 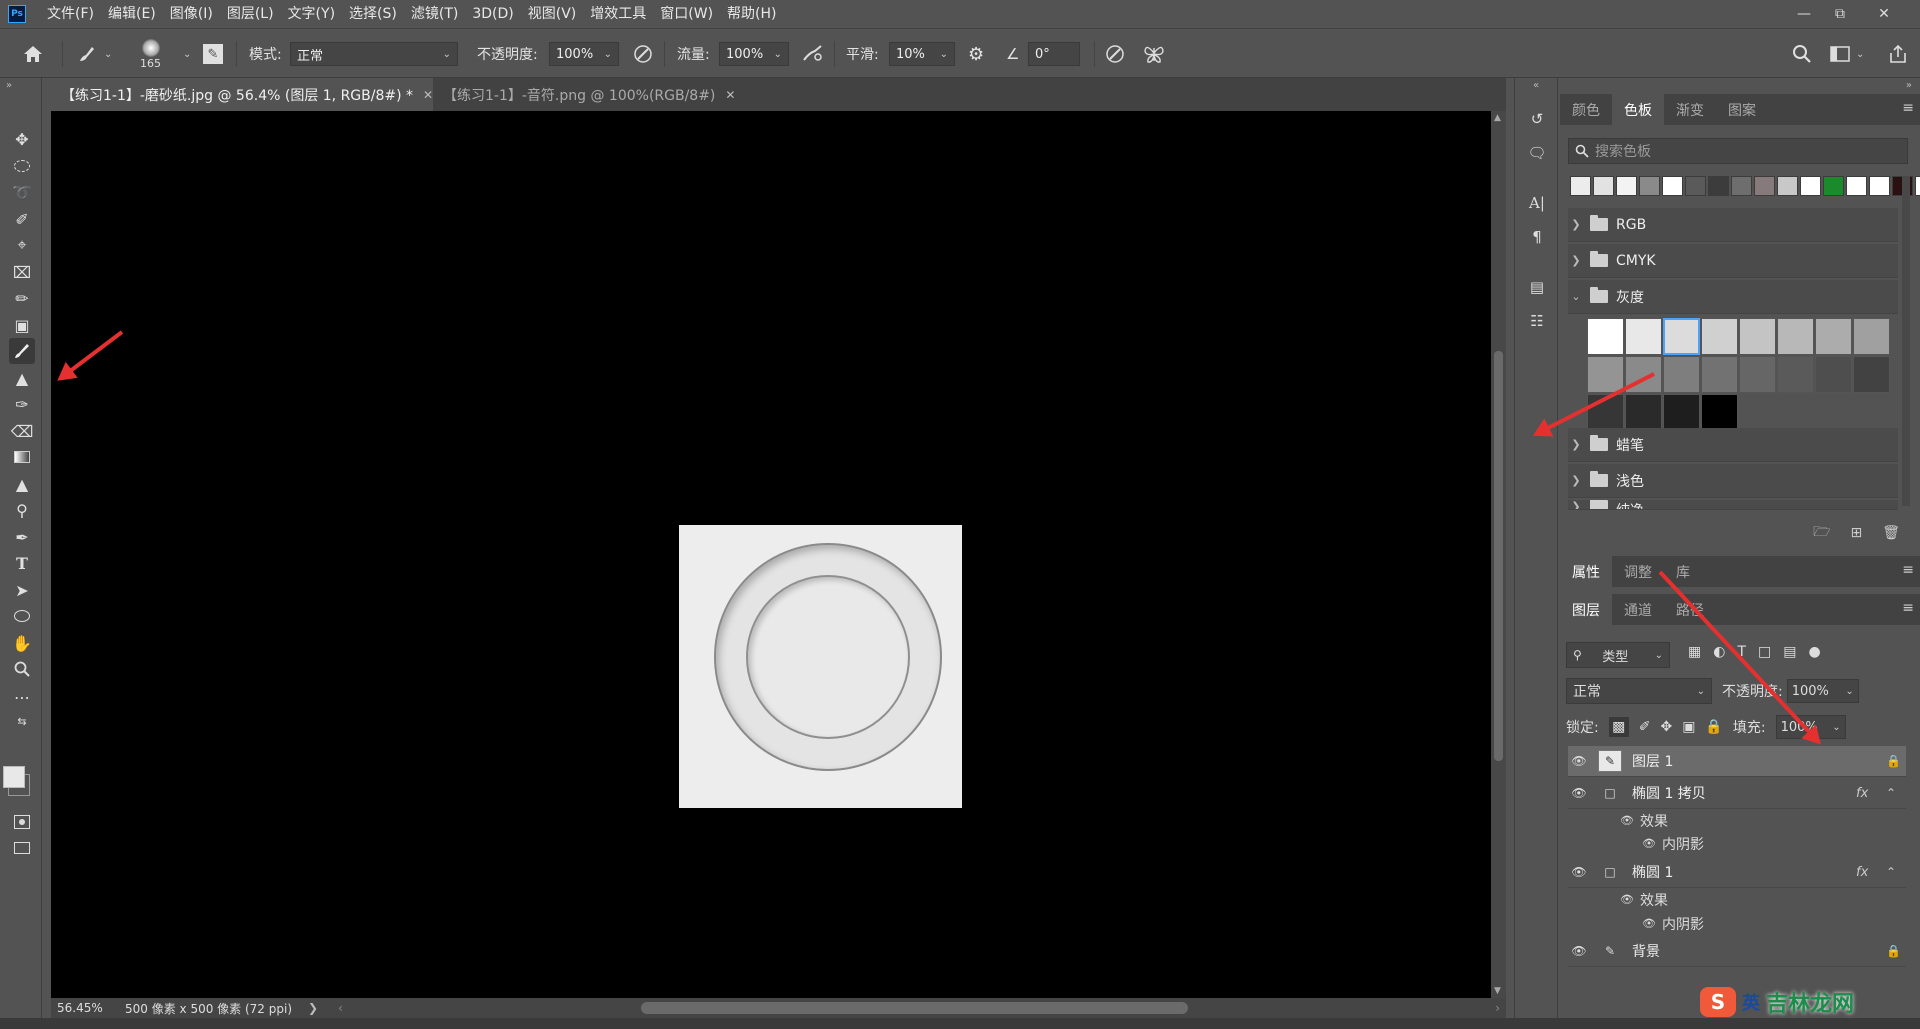 What do you see at coordinates (1498, 554) in the screenshot?
I see `canvas-vertical-scrollbar: ▲ ▼` at bounding box center [1498, 554].